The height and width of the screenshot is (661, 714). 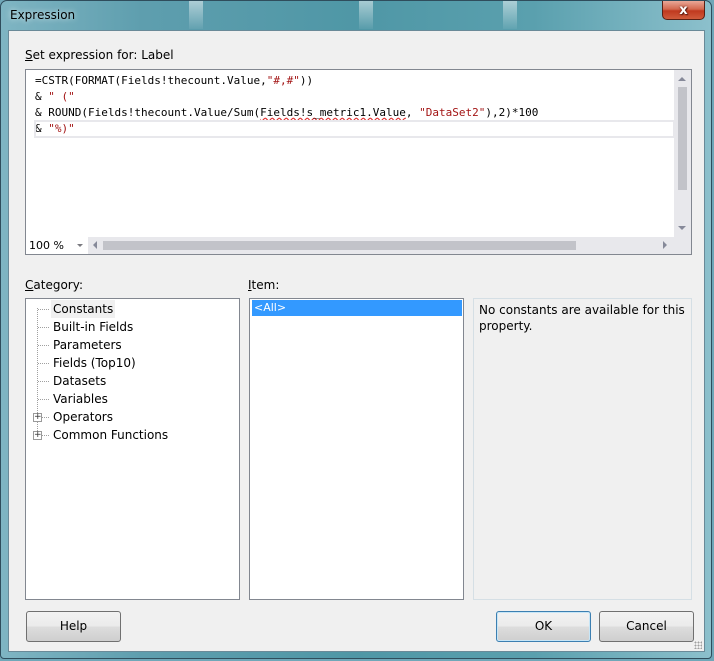 What do you see at coordinates (58, 285) in the screenshot?
I see `label-text: ategory:` at bounding box center [58, 285].